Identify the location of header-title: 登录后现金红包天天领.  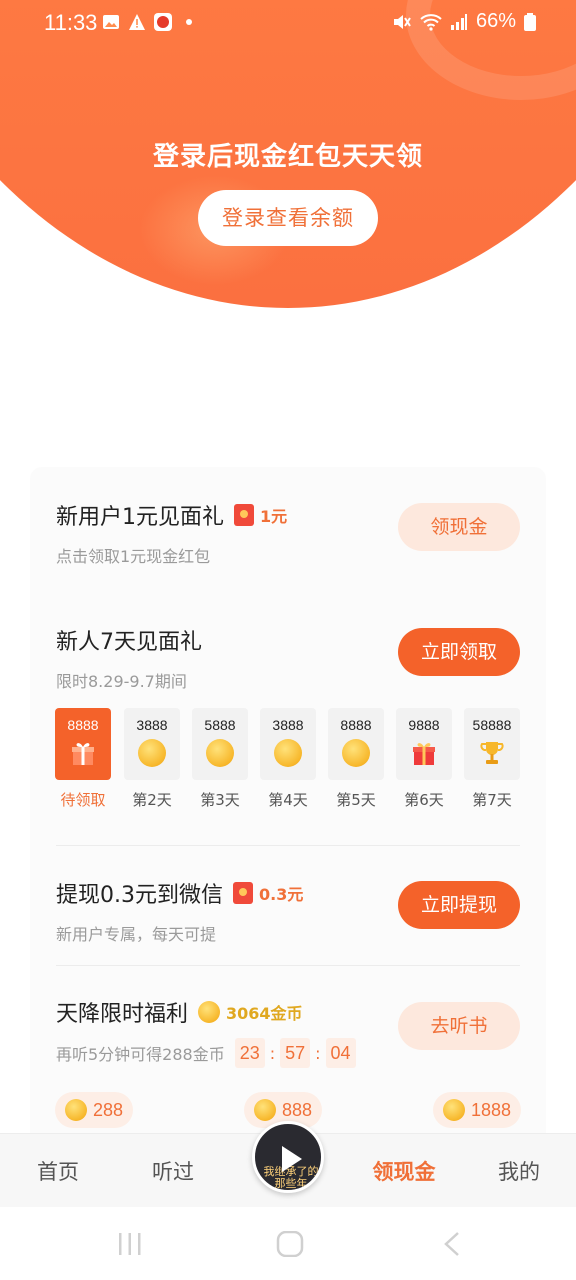
(287, 157).